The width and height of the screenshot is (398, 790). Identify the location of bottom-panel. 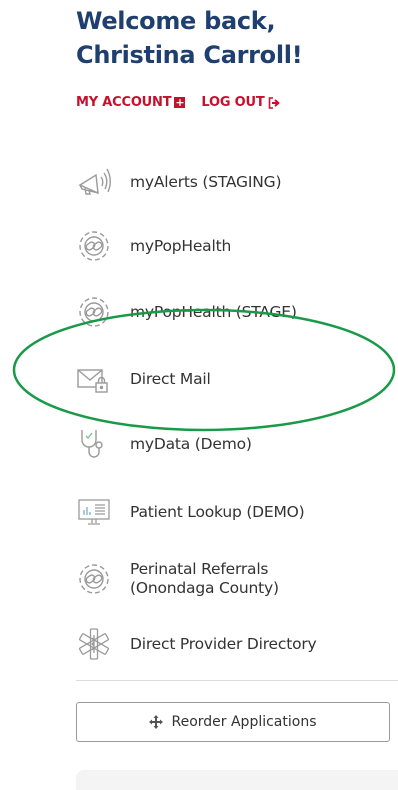
(237, 780).